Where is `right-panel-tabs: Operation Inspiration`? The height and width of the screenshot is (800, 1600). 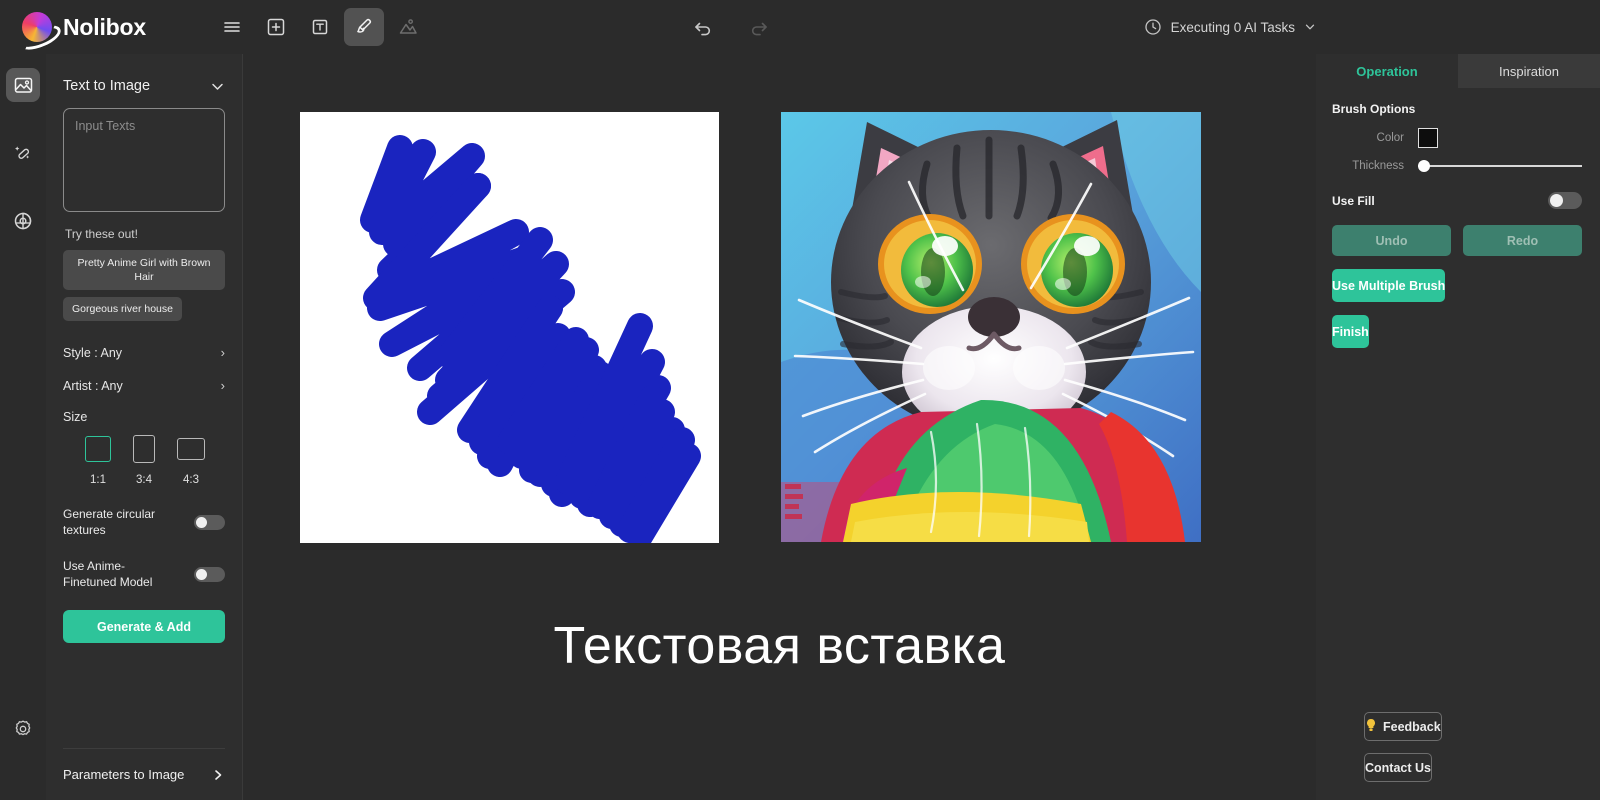
right-panel-tabs: Operation Inspiration is located at coordinates (1458, 71).